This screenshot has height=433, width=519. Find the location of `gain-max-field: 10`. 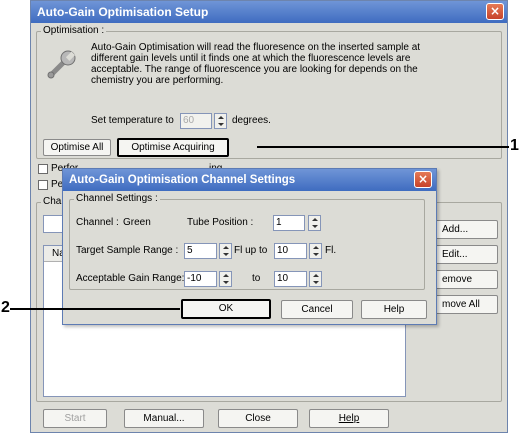

gain-max-field: 10 is located at coordinates (290, 279).